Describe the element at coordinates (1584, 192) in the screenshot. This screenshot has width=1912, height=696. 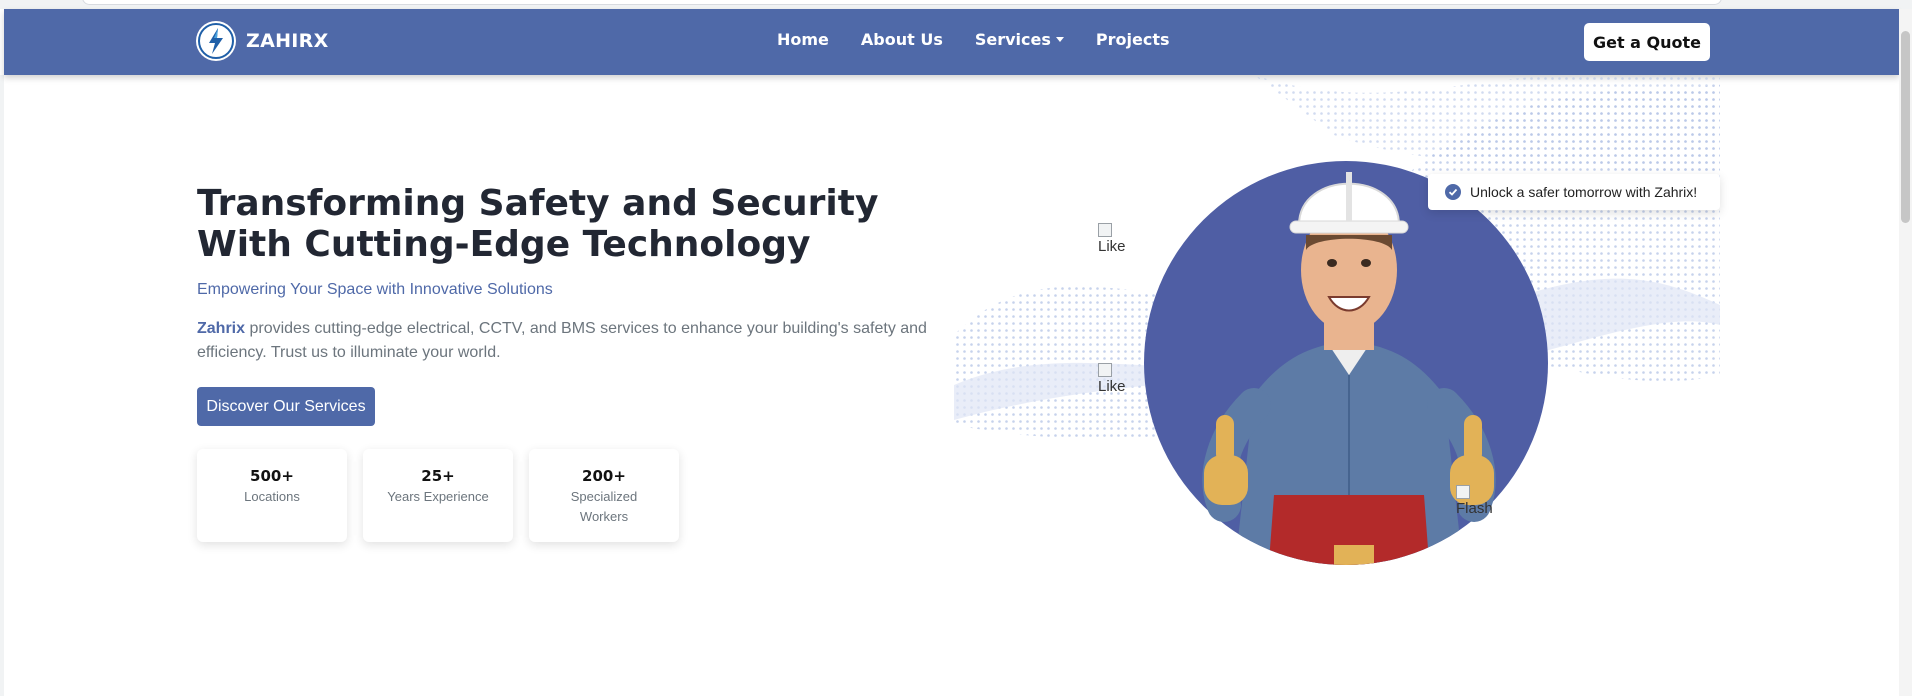
I see `badge-text: Unlock a safer tomorrow with Zahrix!` at that location.